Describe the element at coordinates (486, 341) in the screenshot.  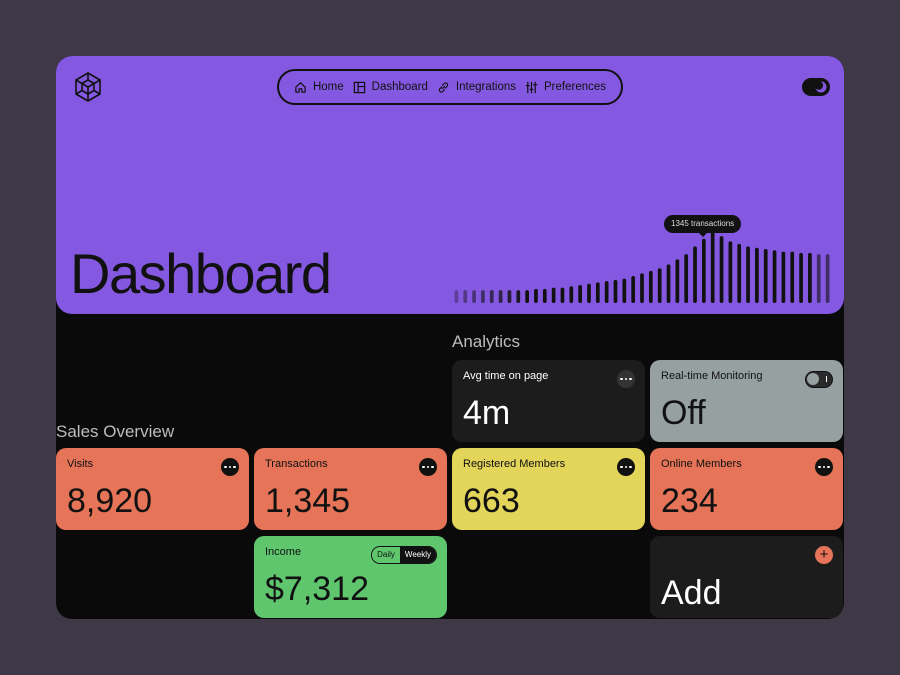
I see `analytics-label: Analytics` at that location.